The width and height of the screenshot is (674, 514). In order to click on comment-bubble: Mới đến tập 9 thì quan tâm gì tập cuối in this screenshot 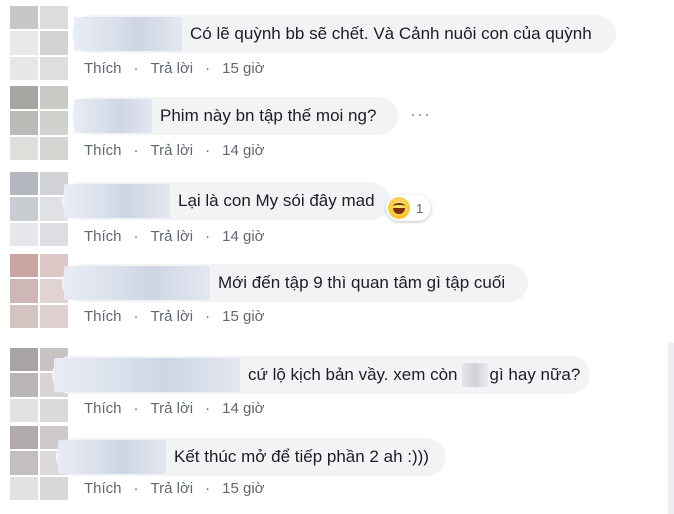, I will do `click(295, 283)`.